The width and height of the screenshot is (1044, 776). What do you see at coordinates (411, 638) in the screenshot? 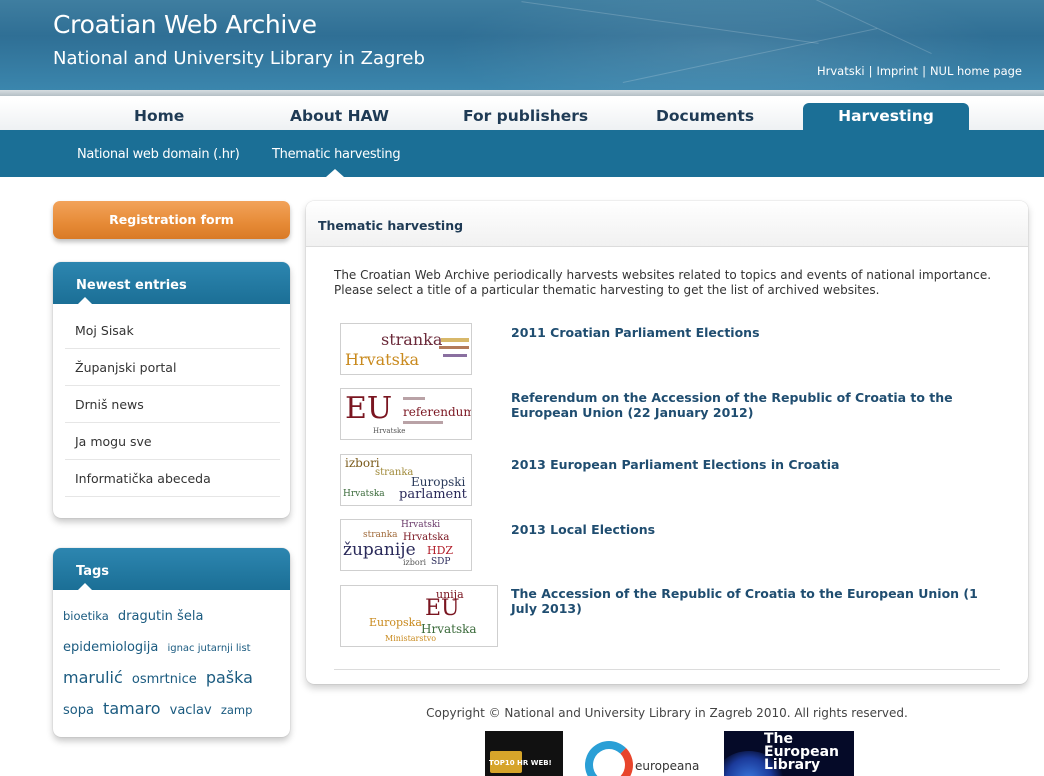
I see `cloud-word: Ministarstvo` at bounding box center [411, 638].